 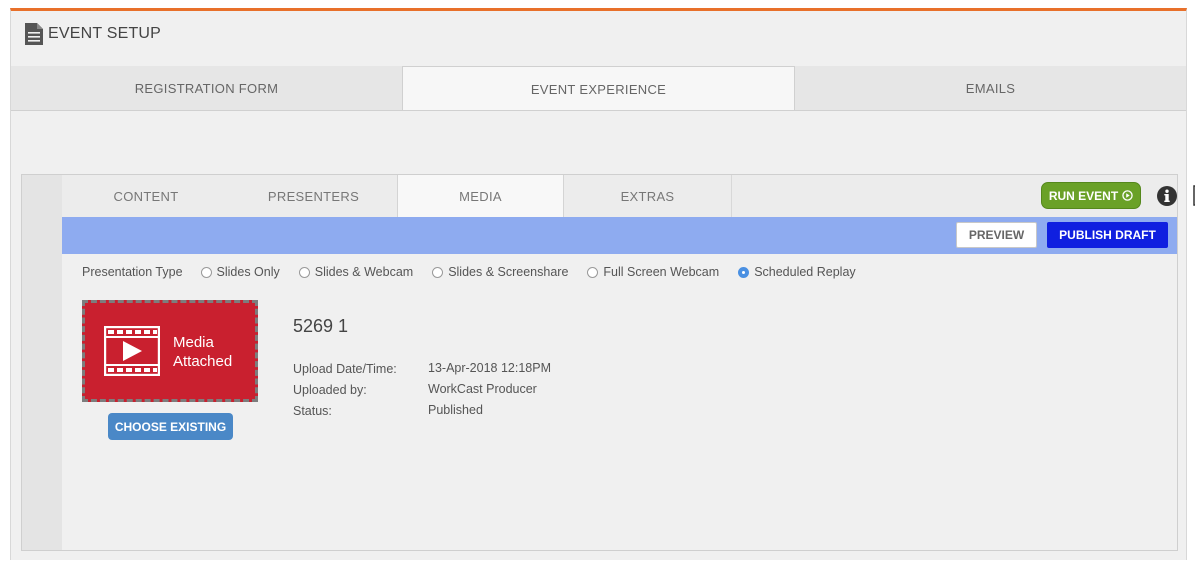 What do you see at coordinates (203, 361) in the screenshot?
I see `media-tile-line2: Attached` at bounding box center [203, 361].